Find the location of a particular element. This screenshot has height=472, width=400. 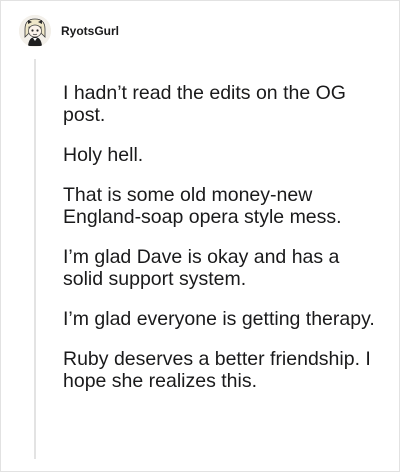

comment-paragraph: Holy hell. is located at coordinates (103, 155).